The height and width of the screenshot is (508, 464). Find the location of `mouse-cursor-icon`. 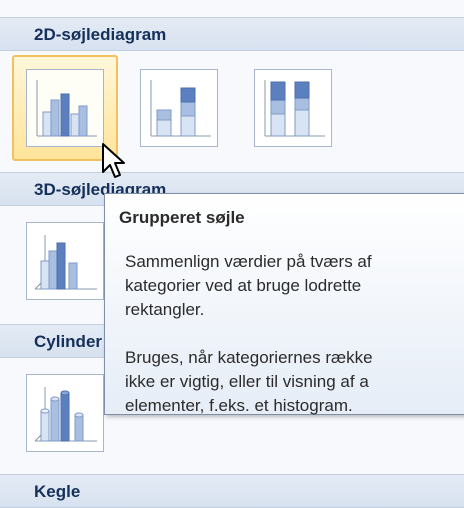

mouse-cursor-icon is located at coordinates (113, 160).